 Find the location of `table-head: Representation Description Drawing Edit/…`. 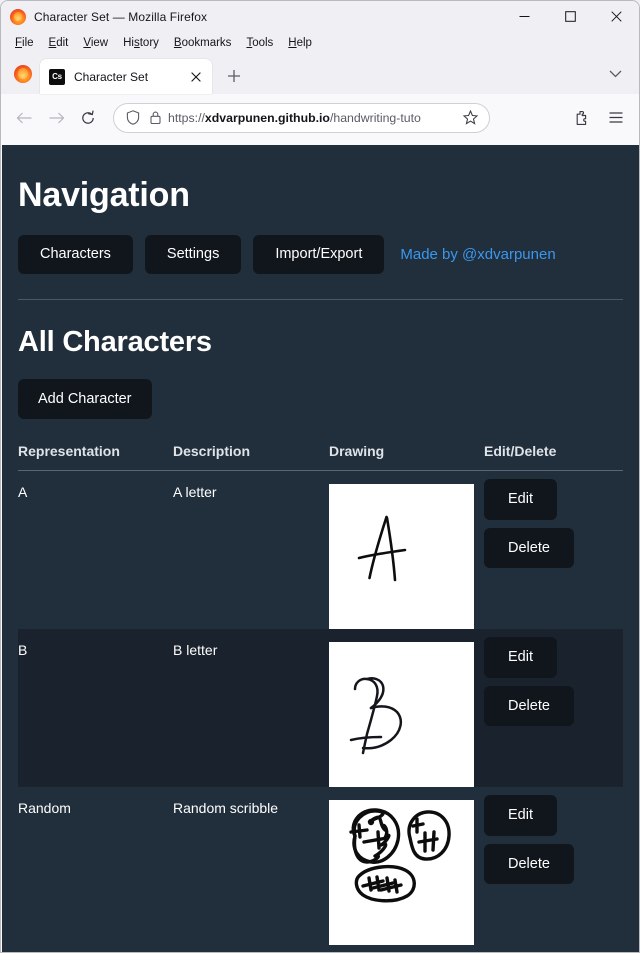

table-head: Representation Description Drawing Edit/… is located at coordinates (320, 457).